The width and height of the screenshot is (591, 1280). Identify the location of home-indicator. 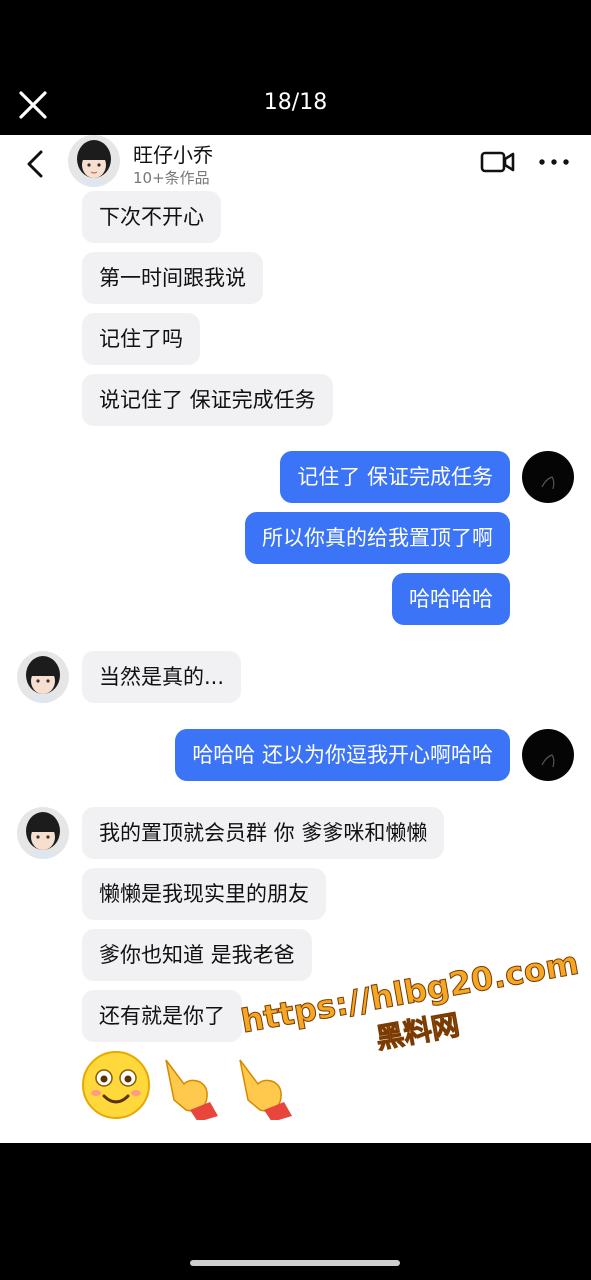
(295, 1263).